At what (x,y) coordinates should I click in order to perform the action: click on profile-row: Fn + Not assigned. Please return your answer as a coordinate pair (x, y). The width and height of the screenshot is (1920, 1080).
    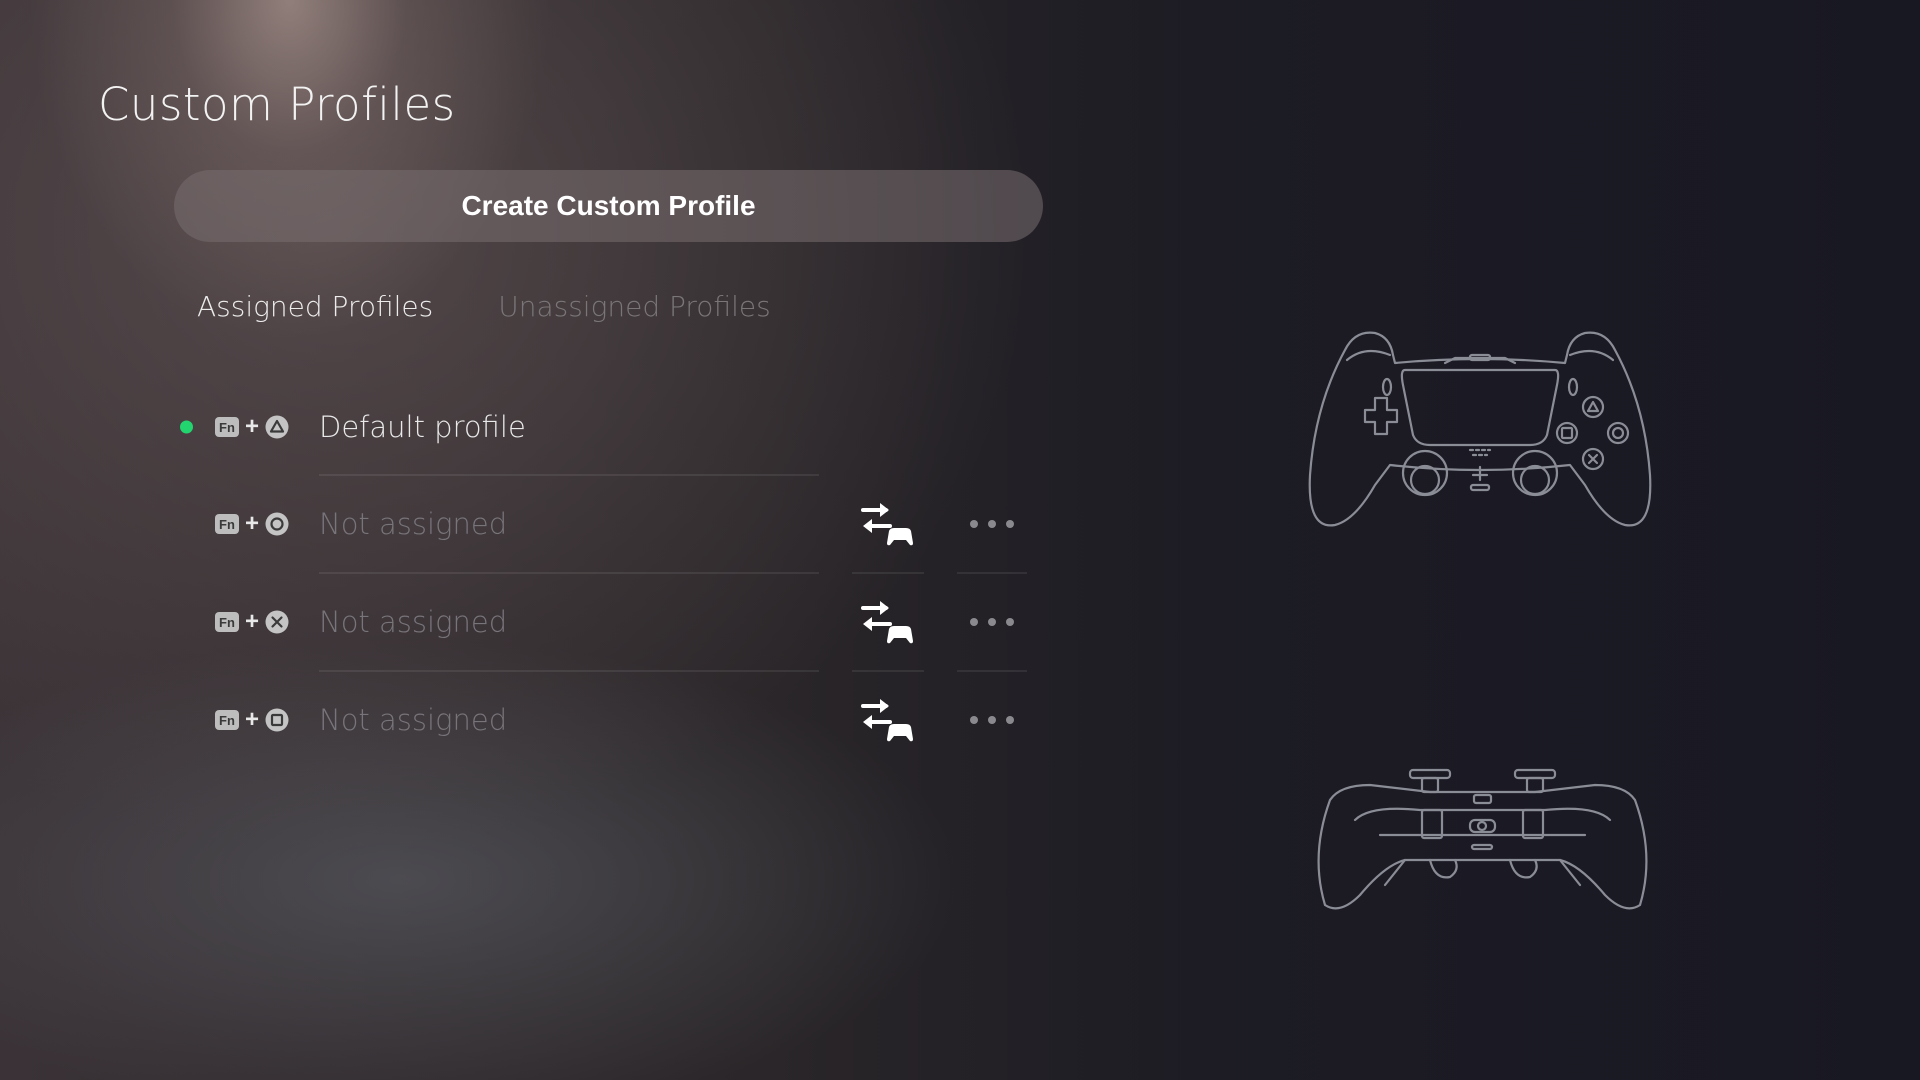
    Looking at the image, I should click on (530, 758).